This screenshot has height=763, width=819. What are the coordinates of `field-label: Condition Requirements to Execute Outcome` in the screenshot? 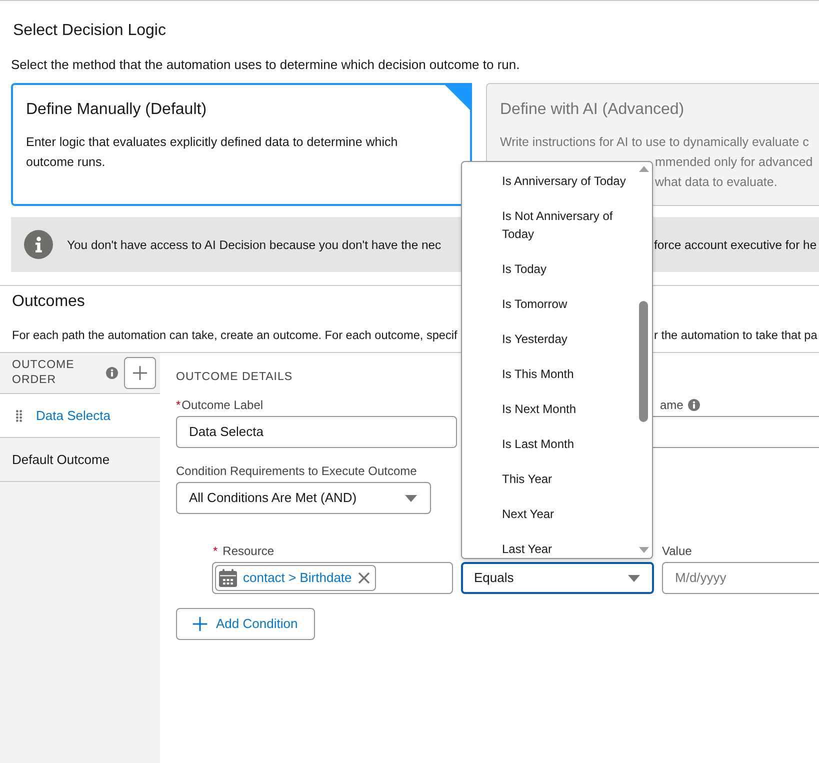 It's located at (296, 471).